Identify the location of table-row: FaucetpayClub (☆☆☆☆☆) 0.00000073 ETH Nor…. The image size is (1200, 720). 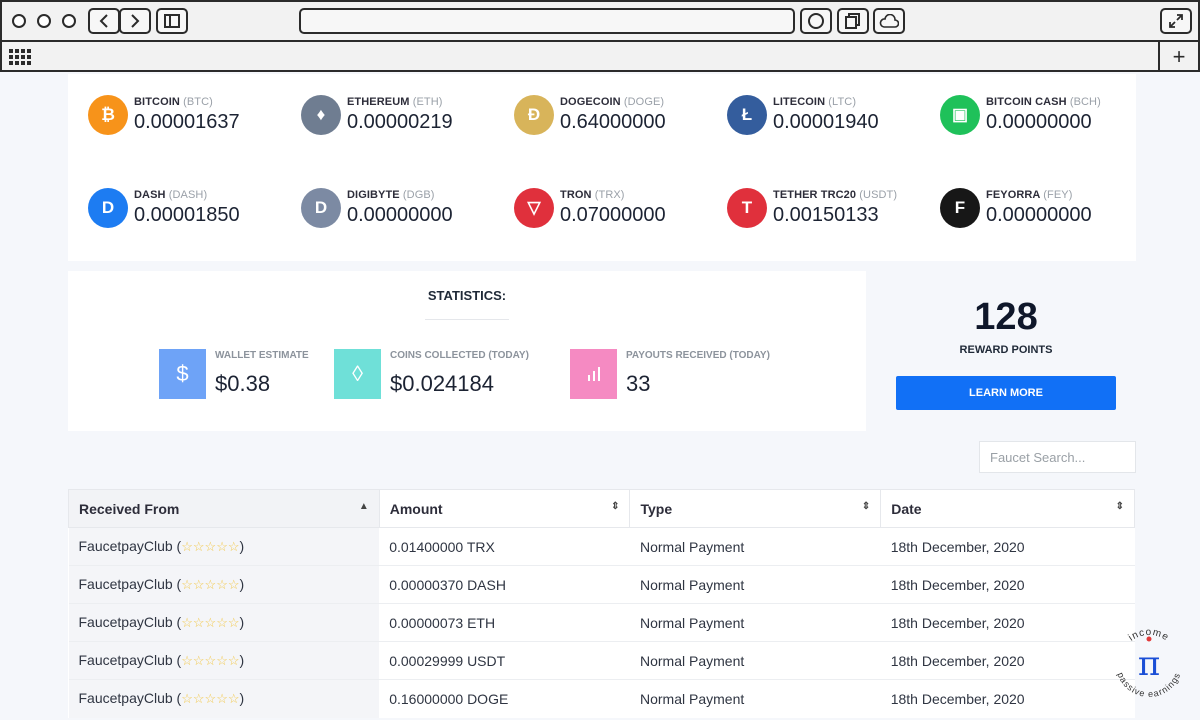
(601, 622).